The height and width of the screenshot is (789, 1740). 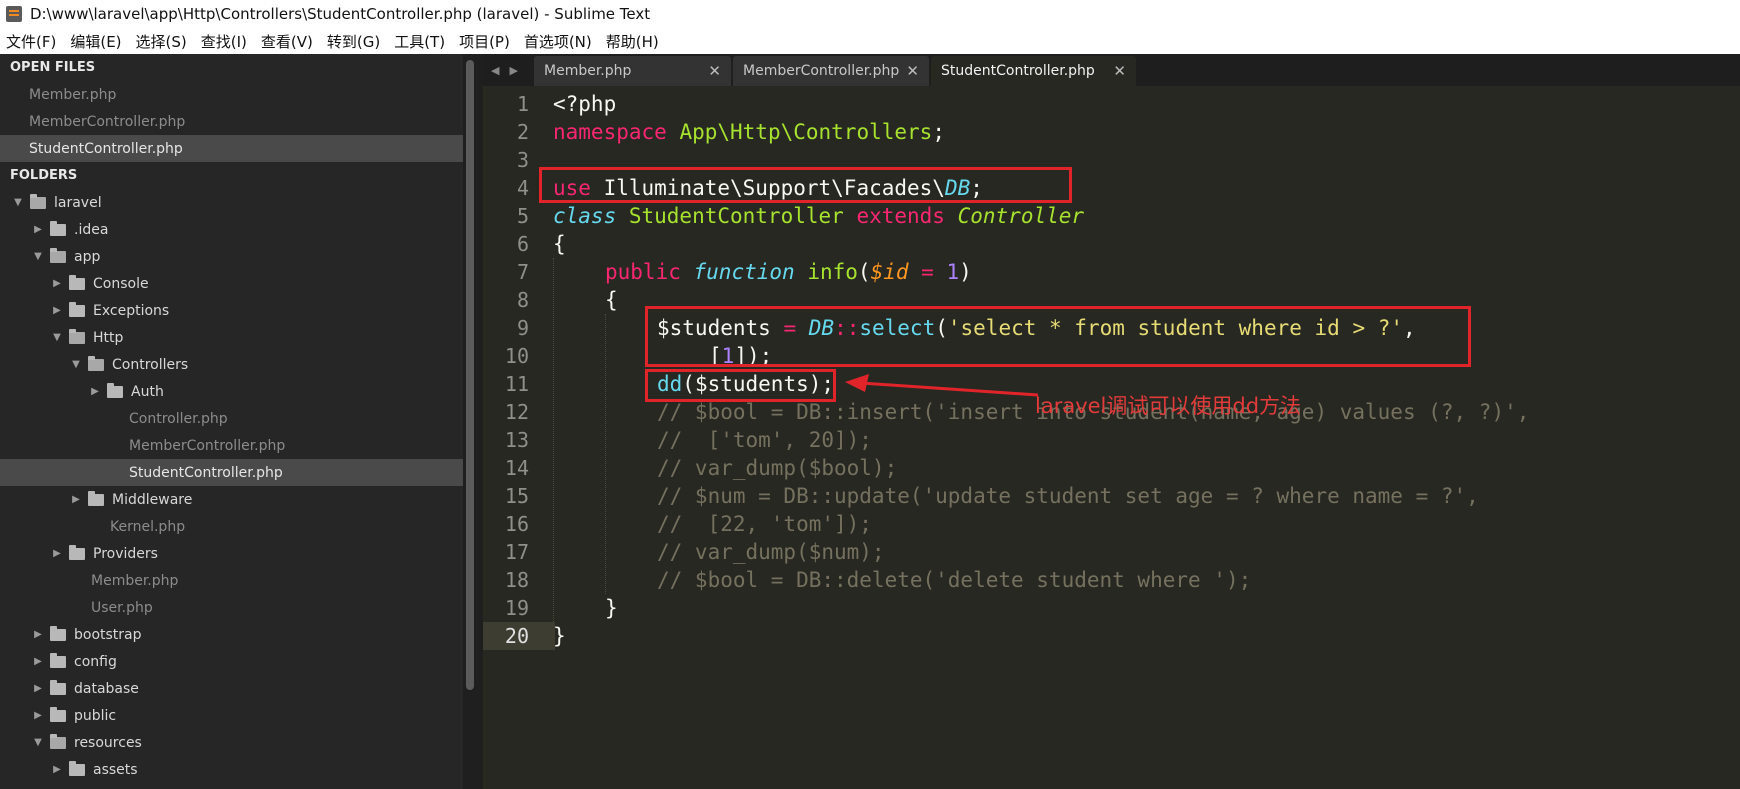 I want to click on tree-folder: ▶ assets, so click(x=231, y=769).